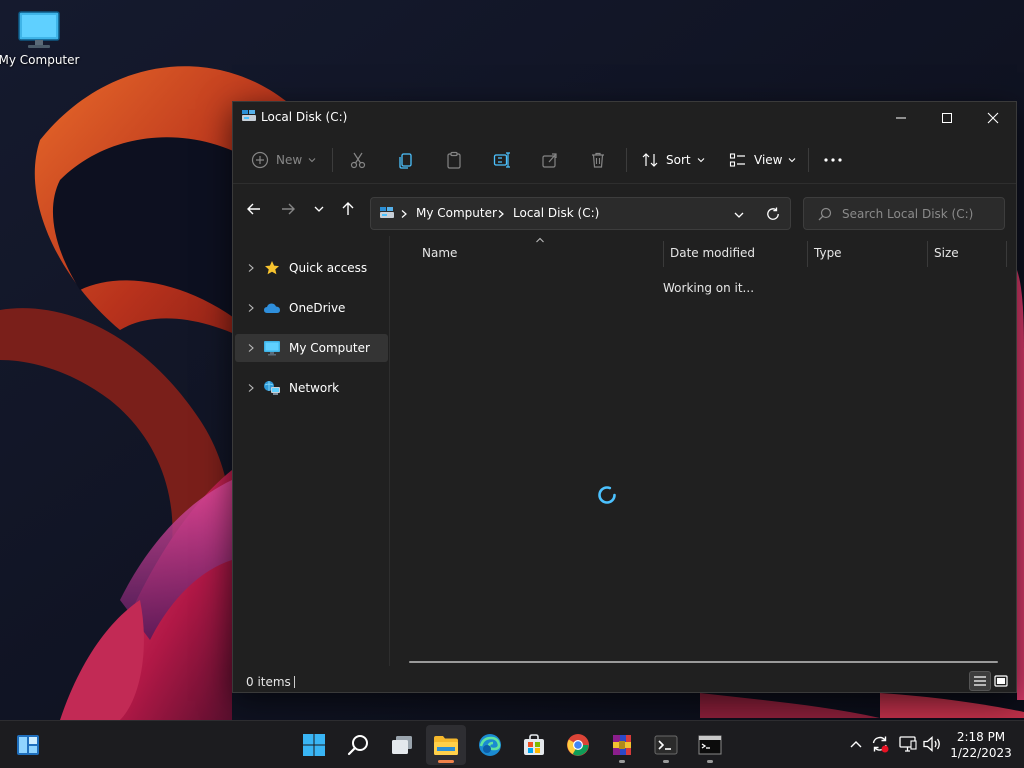 This screenshot has width=1024, height=768. I want to click on column-header-type: Type, so click(828, 253).